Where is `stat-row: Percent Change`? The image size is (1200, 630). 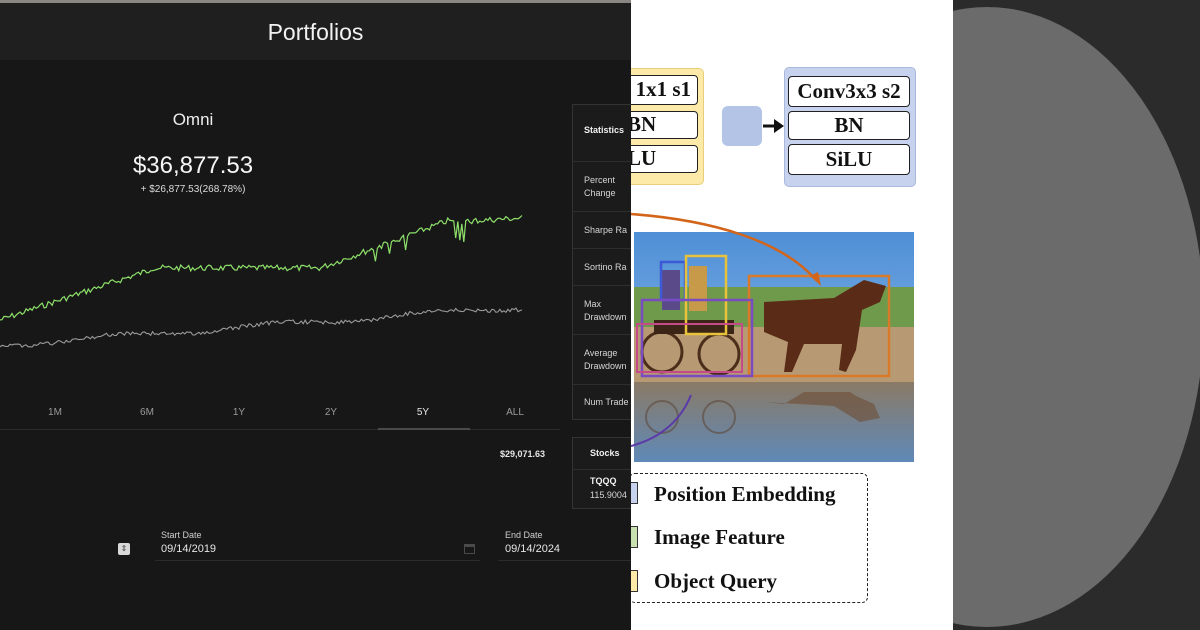
stat-row: Percent Change is located at coordinates (602, 186).